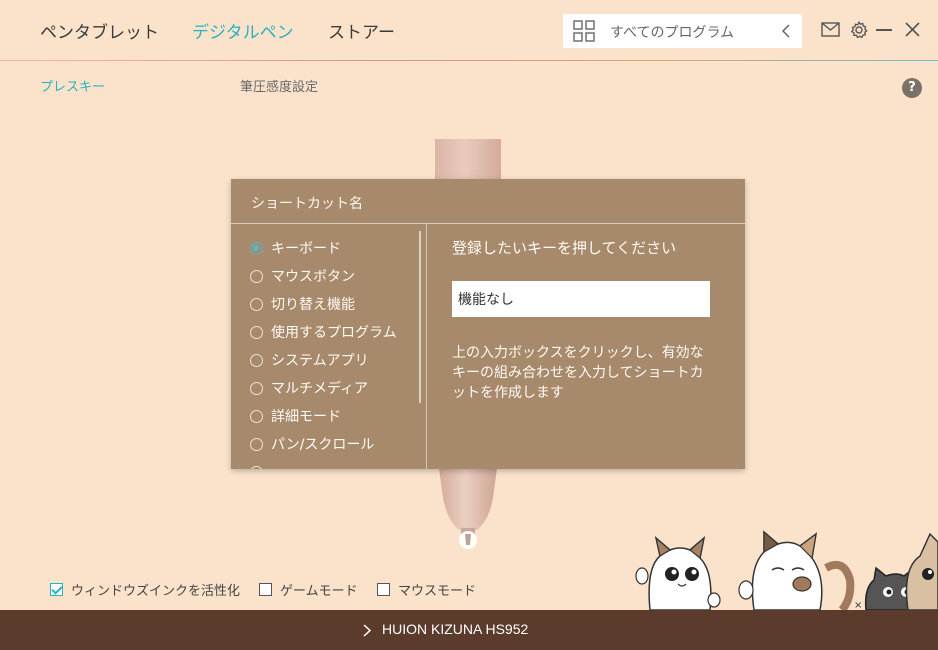 This screenshot has height=650, width=938. I want to click on option-label: パン/スクロール, so click(323, 445).